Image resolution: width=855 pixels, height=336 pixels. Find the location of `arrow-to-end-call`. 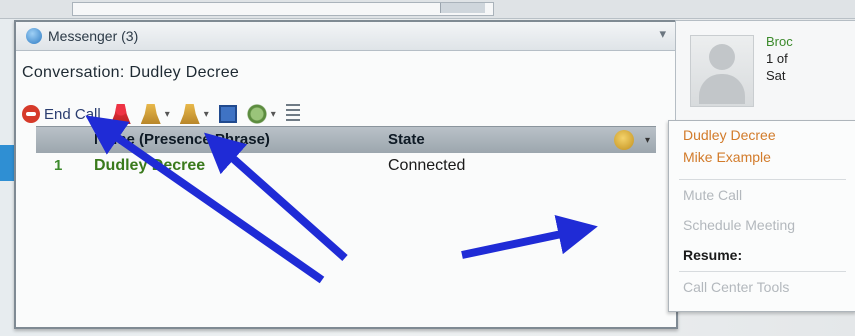

arrow-to-end-call is located at coordinates (205, 199).